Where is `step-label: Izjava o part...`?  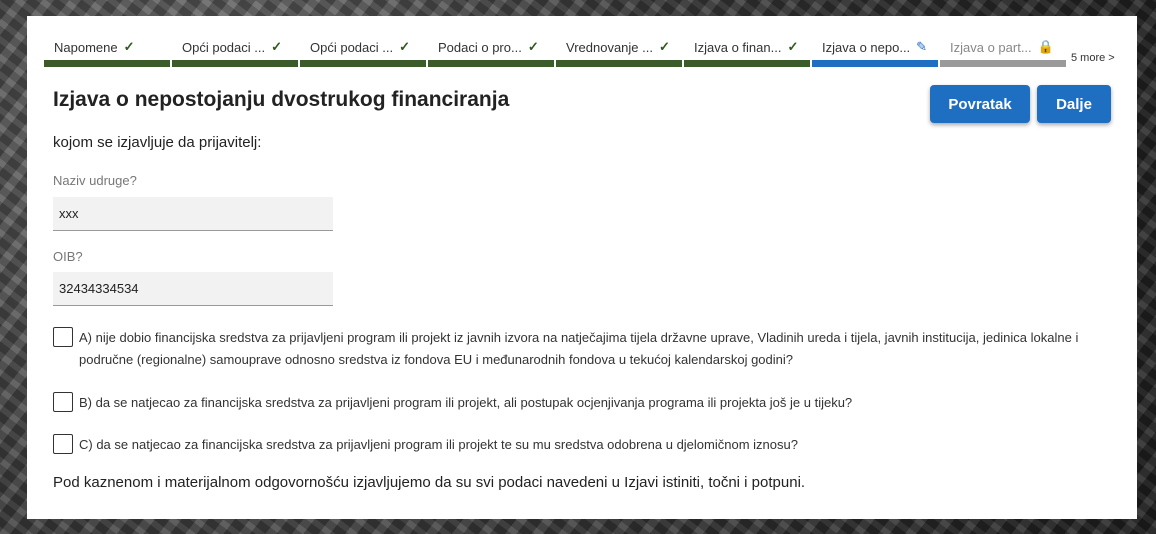
step-label: Izjava o part... is located at coordinates (991, 47).